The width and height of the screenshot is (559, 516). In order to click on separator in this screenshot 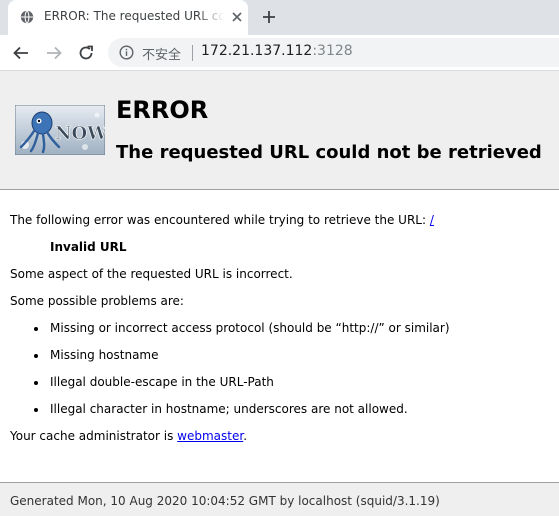, I will do `click(192, 53)`.